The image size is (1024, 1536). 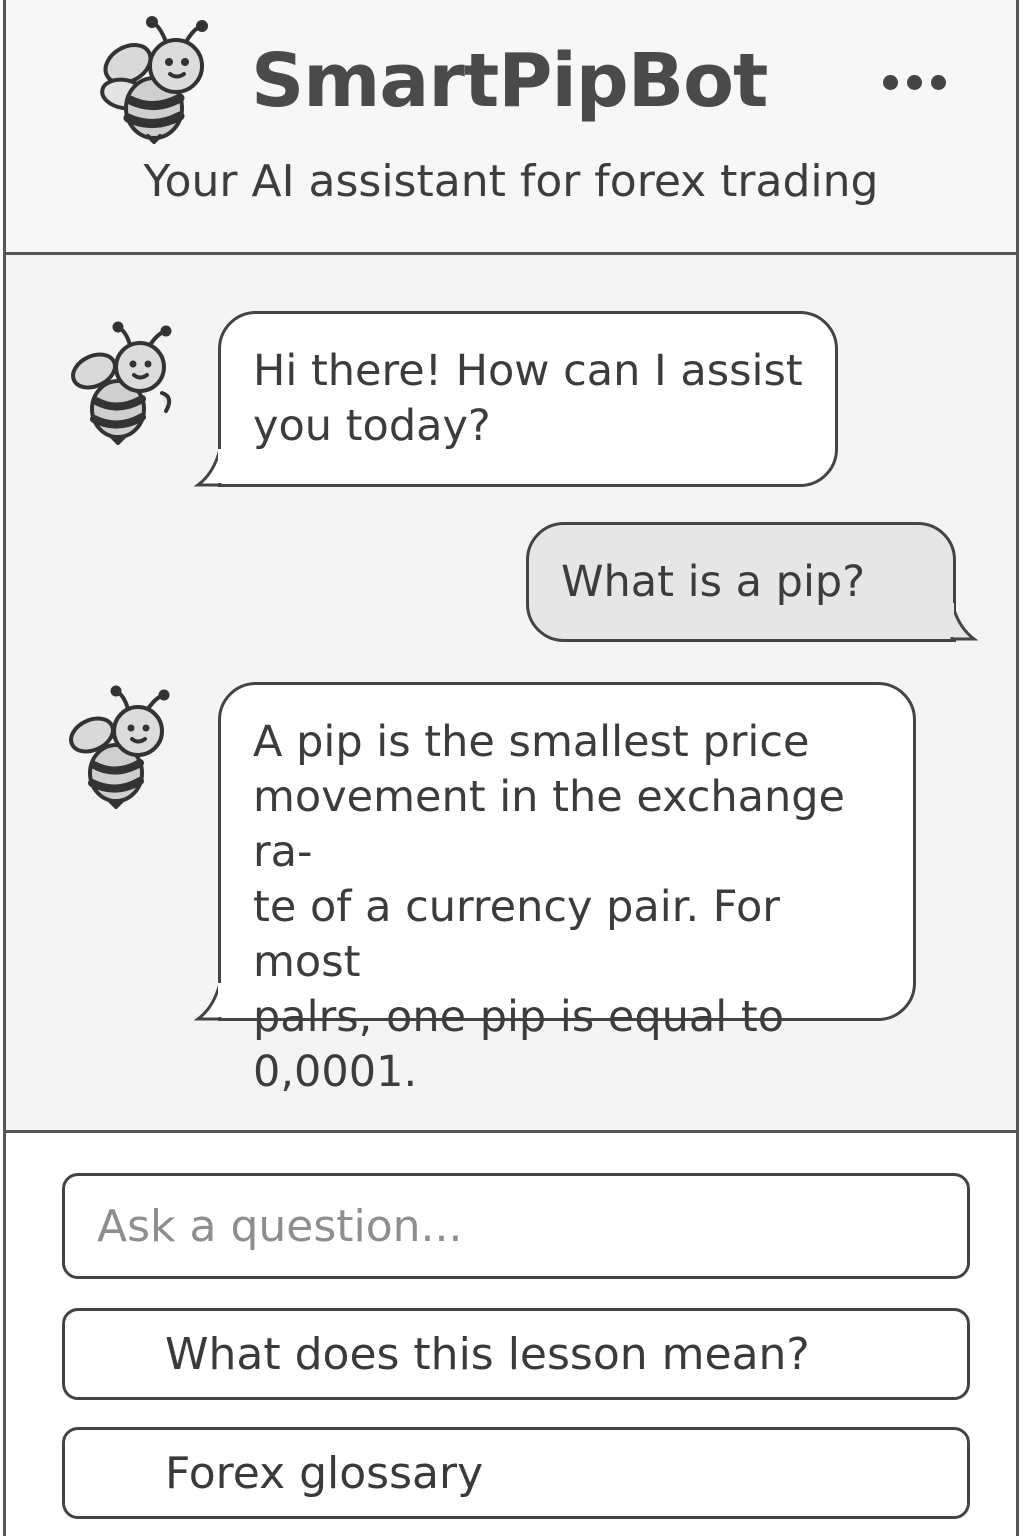 I want to click on more-options-button, so click(x=914, y=82).